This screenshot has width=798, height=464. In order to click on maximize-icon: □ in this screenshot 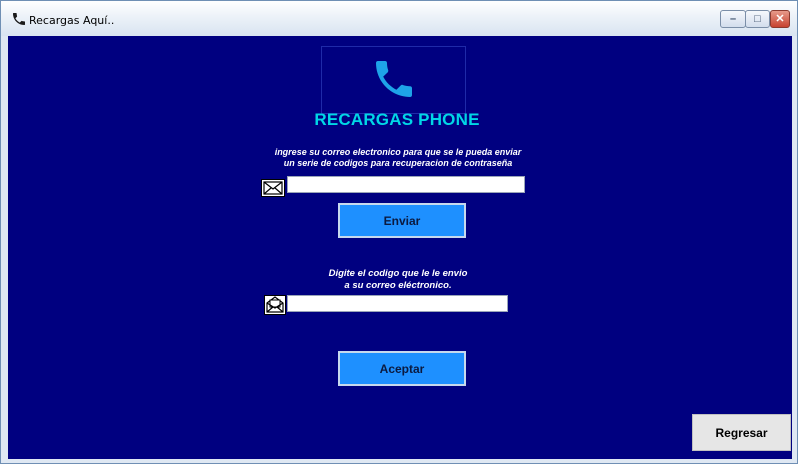, I will do `click(757, 18)`.